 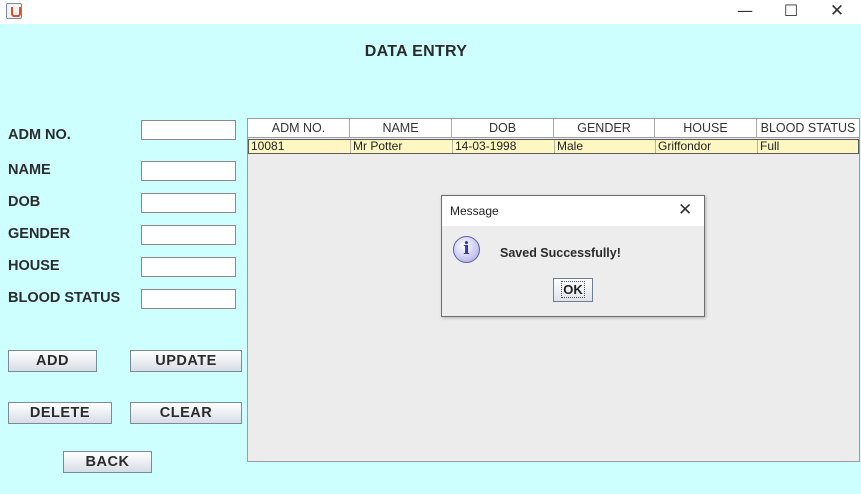 What do you see at coordinates (299, 128) in the screenshot?
I see `column-header-adm-no: ADM NO.` at bounding box center [299, 128].